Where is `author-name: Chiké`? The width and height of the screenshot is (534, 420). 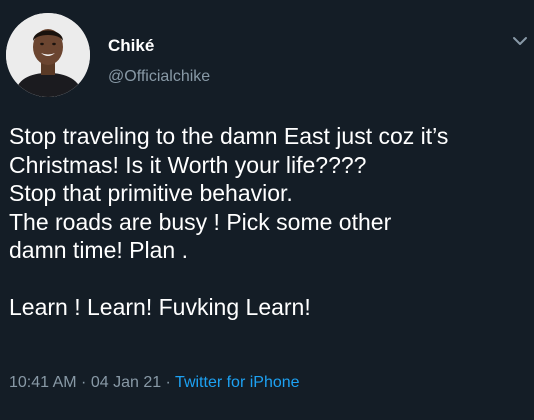 author-name: Chiké is located at coordinates (131, 46).